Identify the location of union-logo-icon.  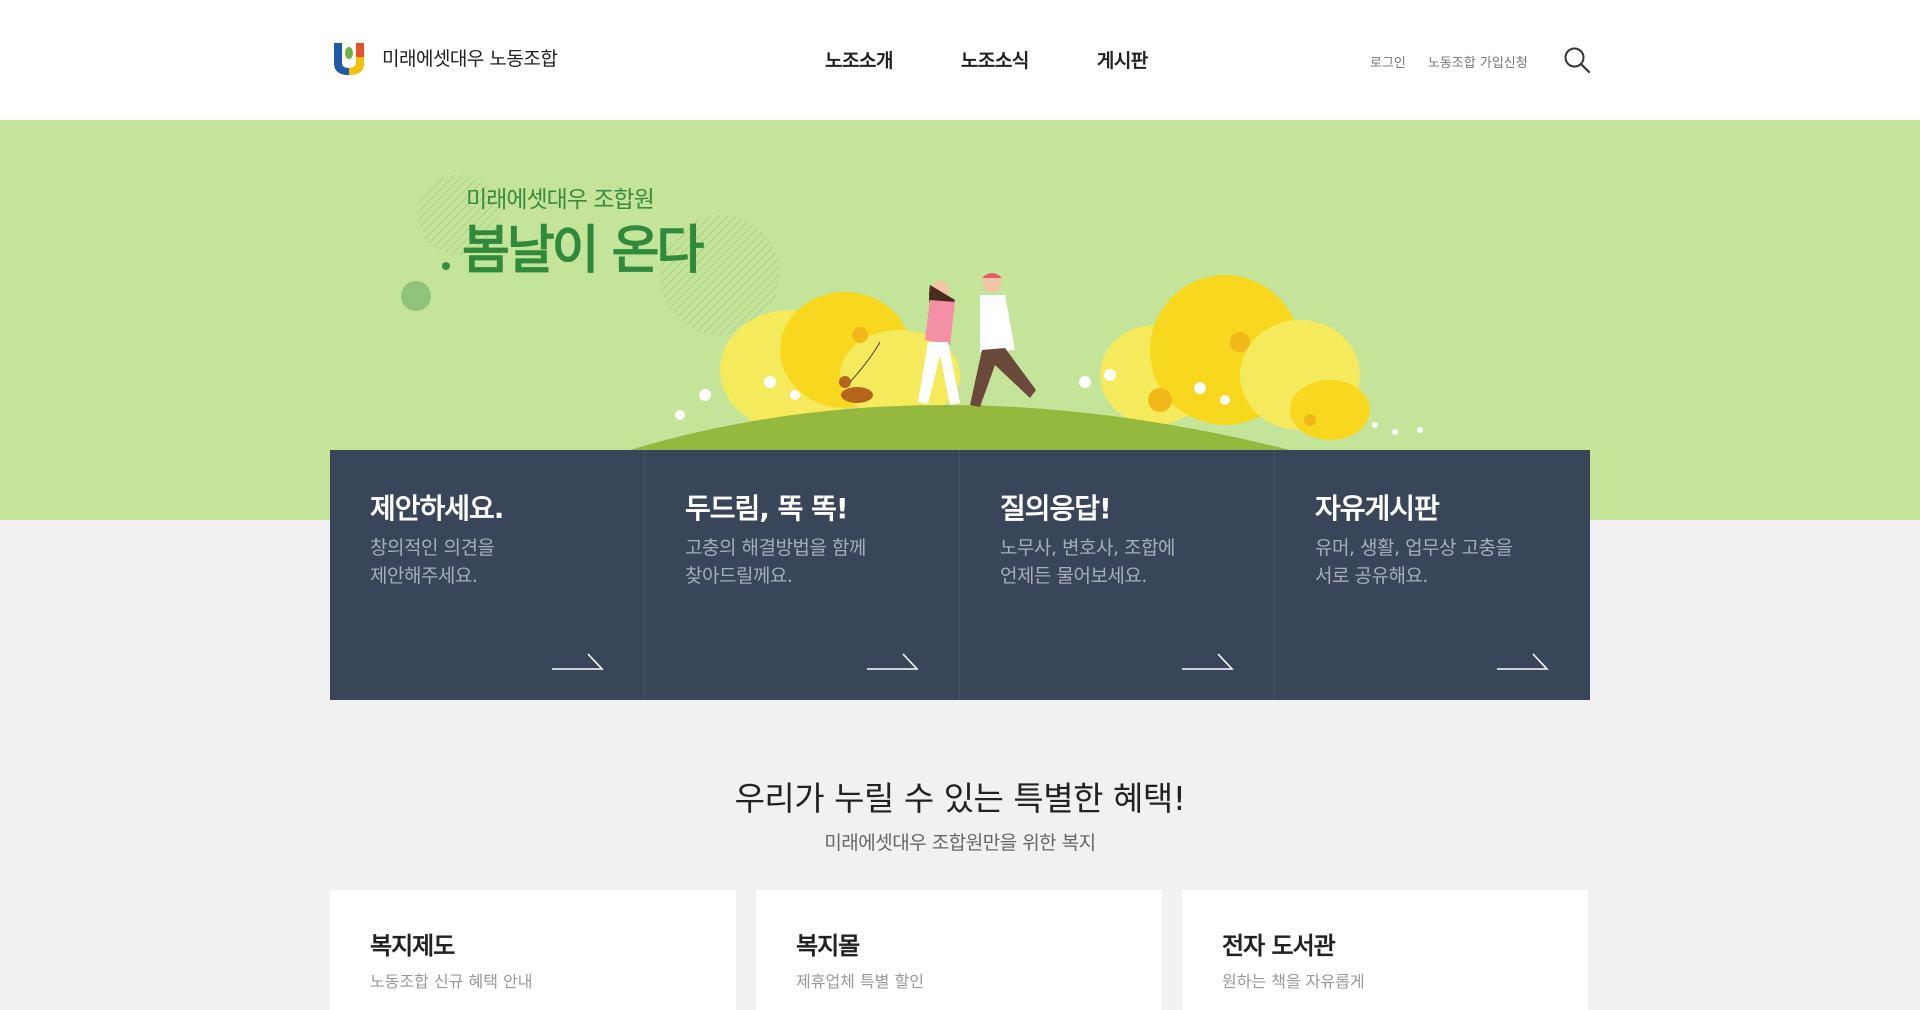
(349, 57).